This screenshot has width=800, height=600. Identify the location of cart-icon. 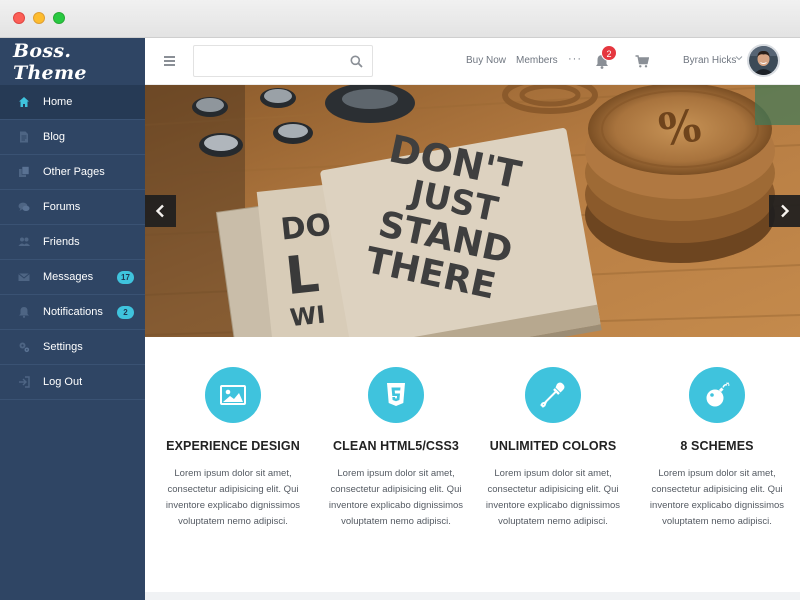
(642, 61).